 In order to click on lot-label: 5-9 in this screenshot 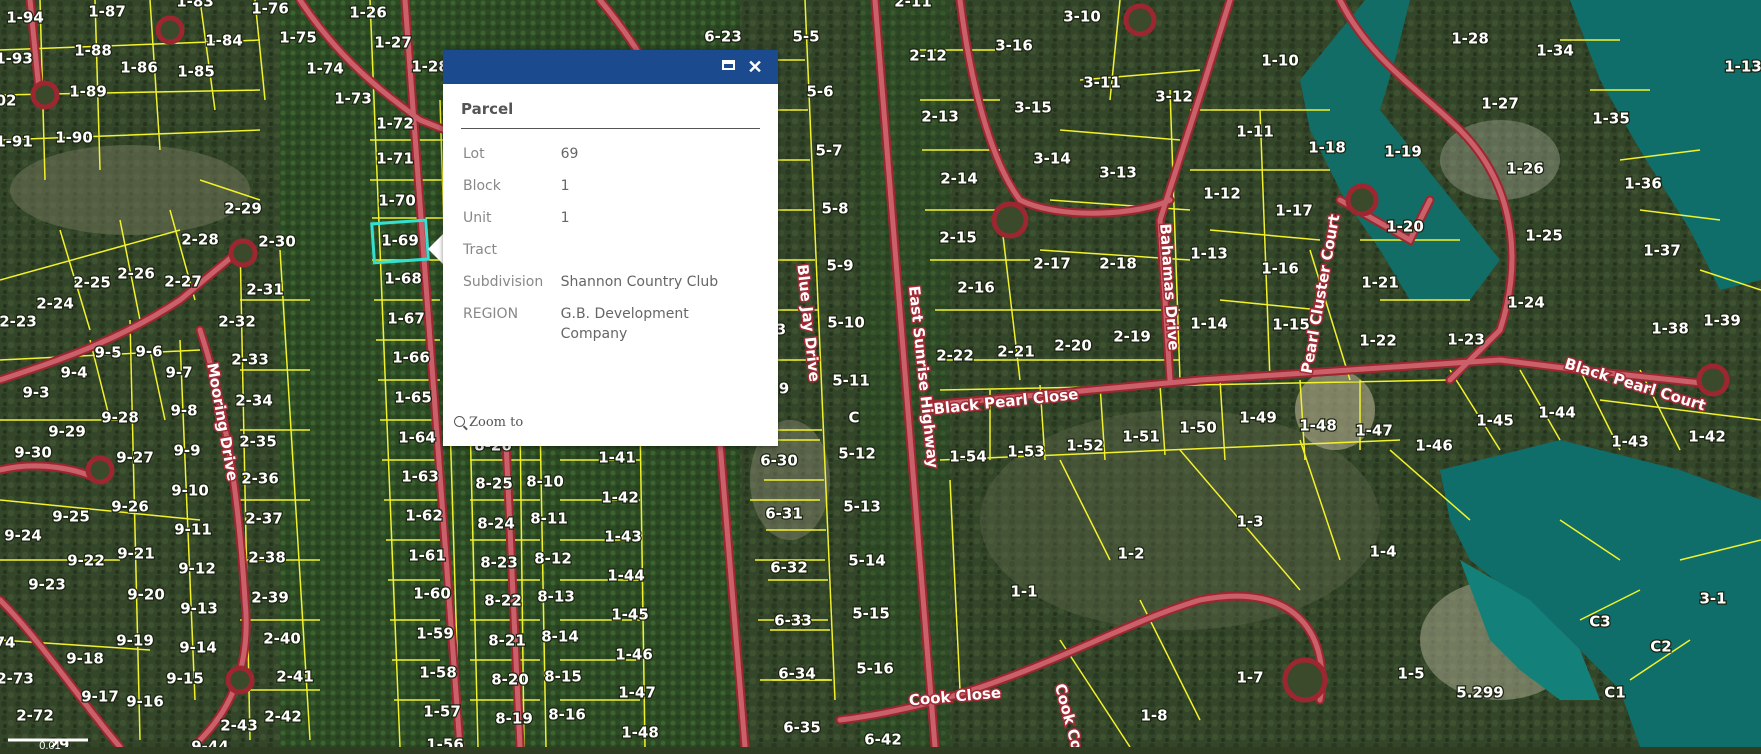, I will do `click(839, 266)`.